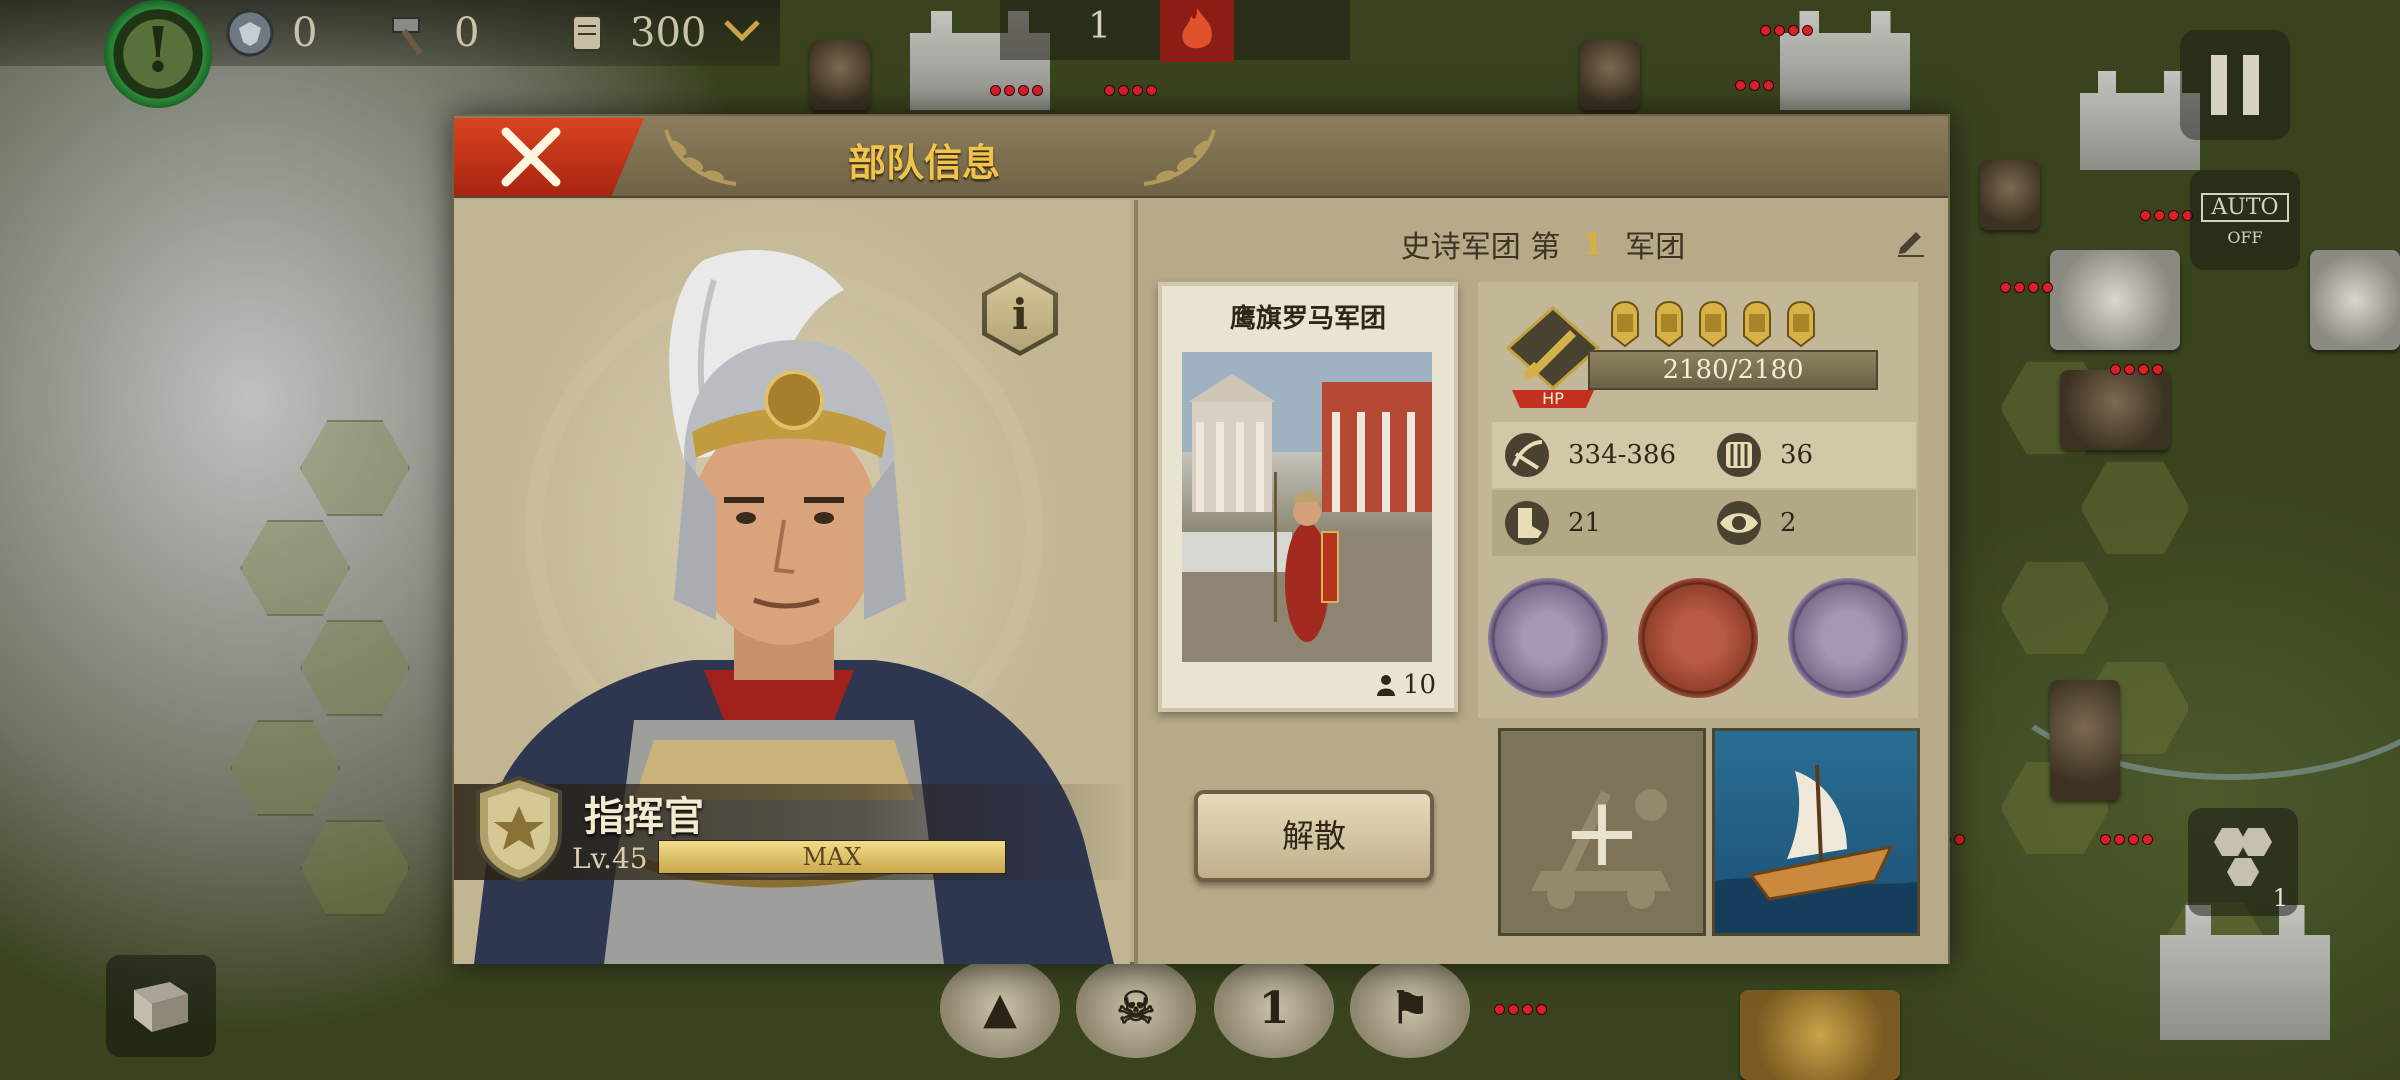 This screenshot has height=1080, width=2400. What do you see at coordinates (644, 816) in the screenshot?
I see `commander-name: 指挥官` at bounding box center [644, 816].